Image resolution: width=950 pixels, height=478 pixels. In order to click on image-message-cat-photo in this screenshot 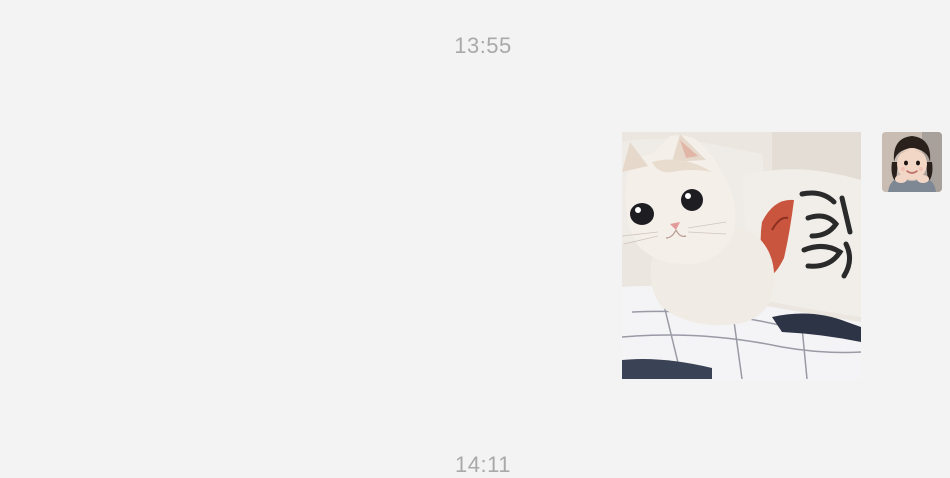, I will do `click(741, 255)`.